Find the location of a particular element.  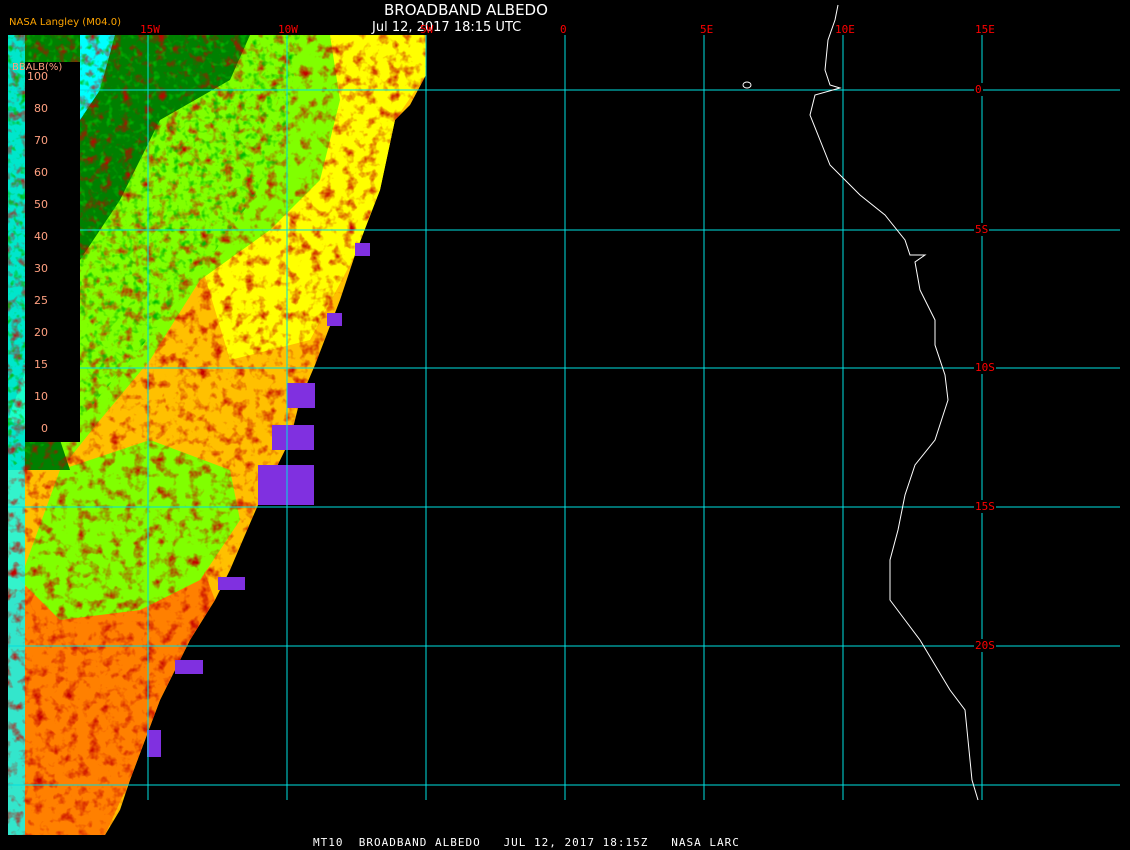

legend-tick-label: 20 is located at coordinates (41, 332).